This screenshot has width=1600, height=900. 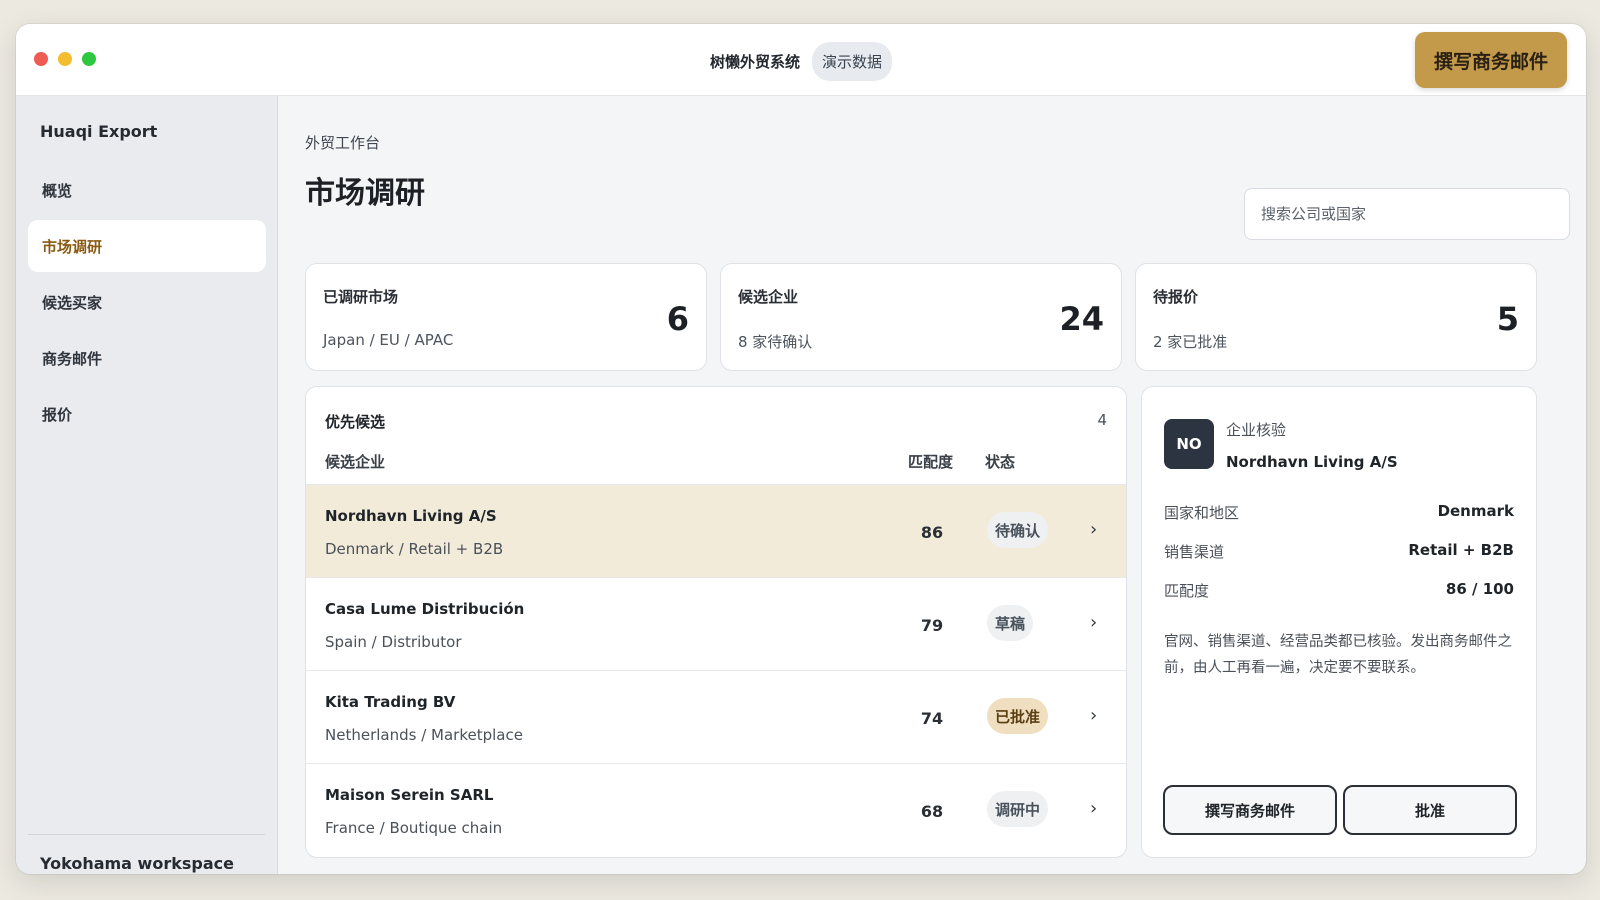 I want to click on detail-field-value: Retail + B2B, so click(x=1461, y=550).